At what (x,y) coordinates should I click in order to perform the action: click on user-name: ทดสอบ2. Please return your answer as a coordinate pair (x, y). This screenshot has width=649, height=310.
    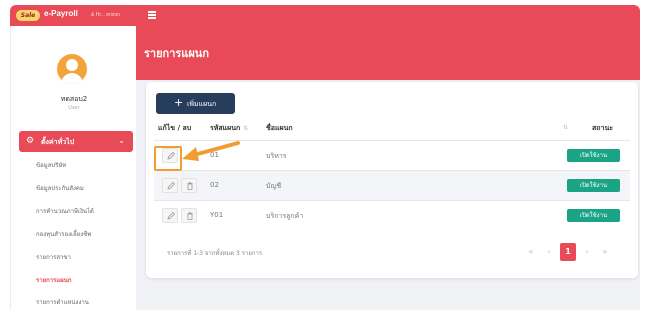
    Looking at the image, I should click on (74, 99).